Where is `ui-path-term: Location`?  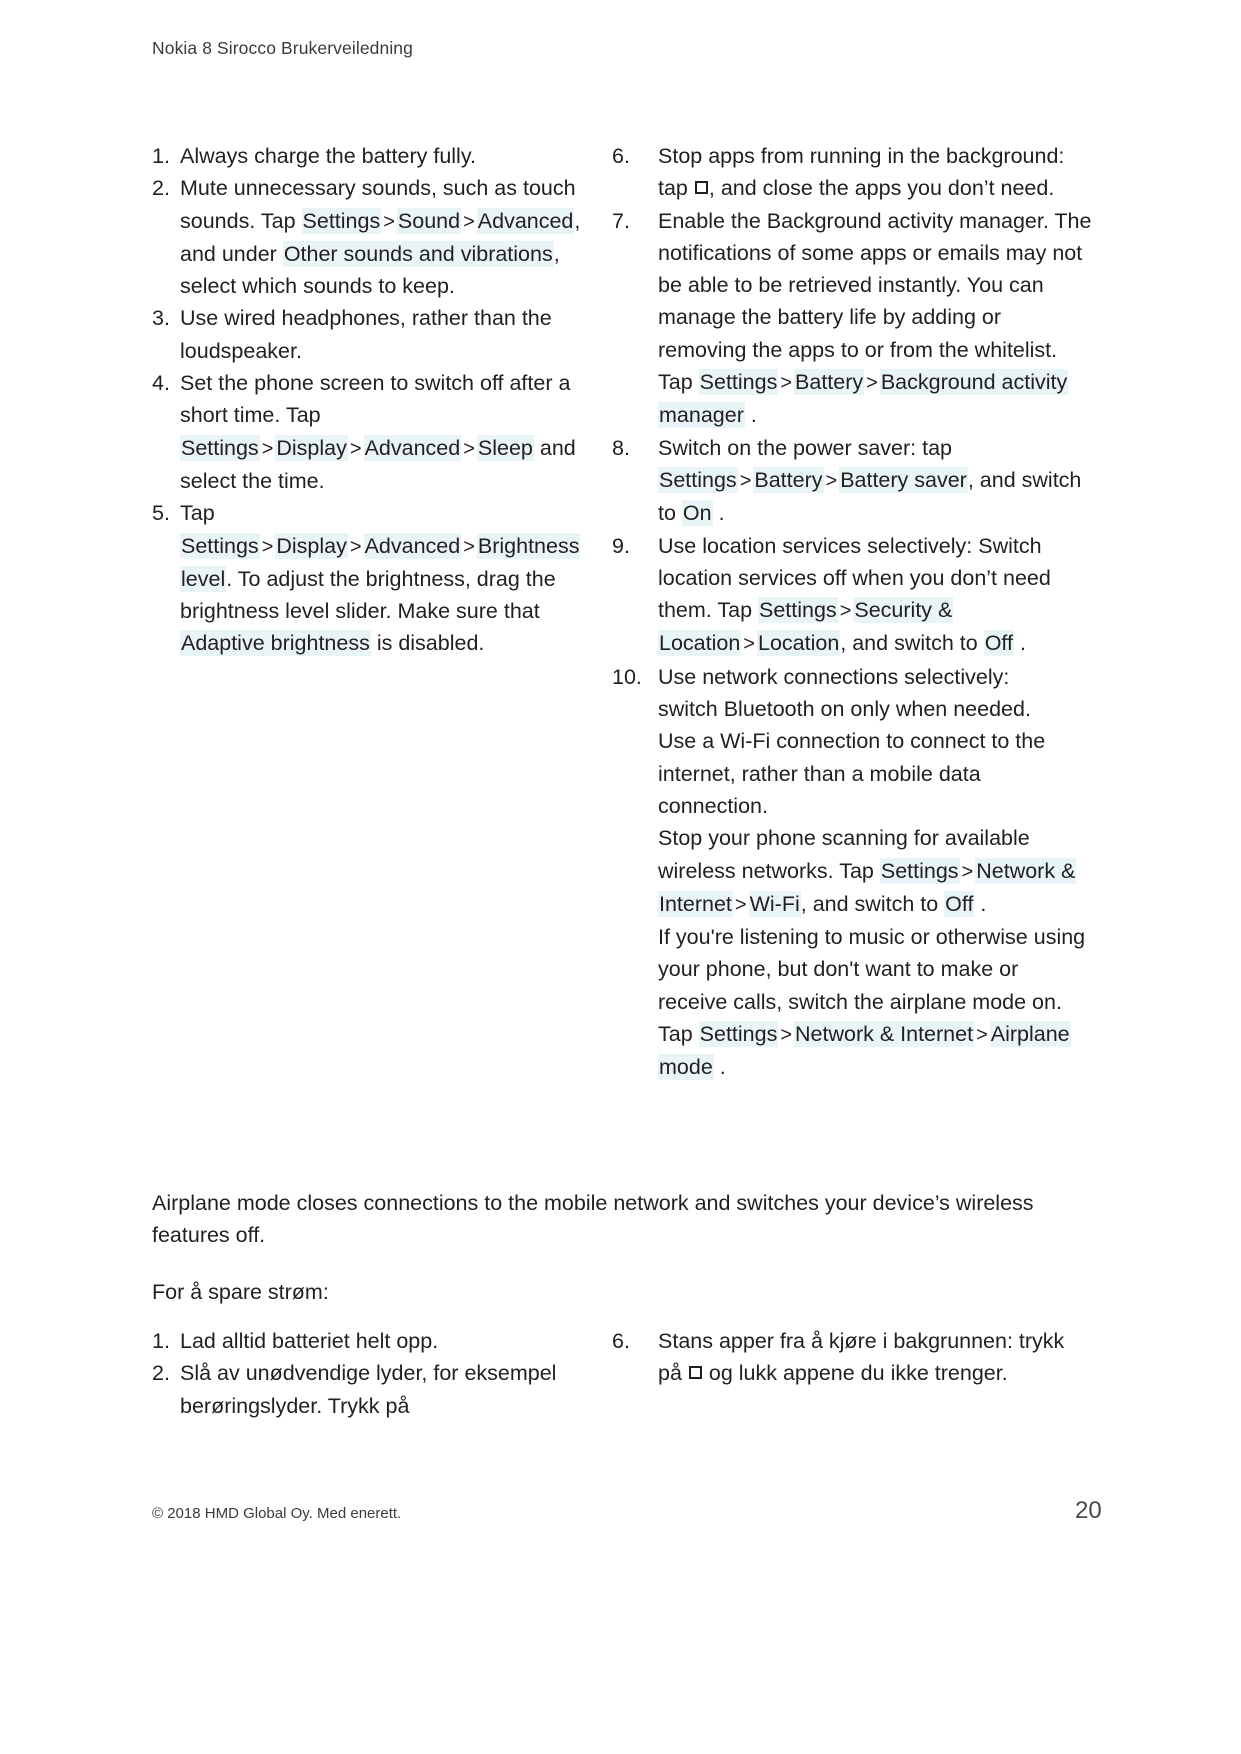 ui-path-term: Location is located at coordinates (798, 643).